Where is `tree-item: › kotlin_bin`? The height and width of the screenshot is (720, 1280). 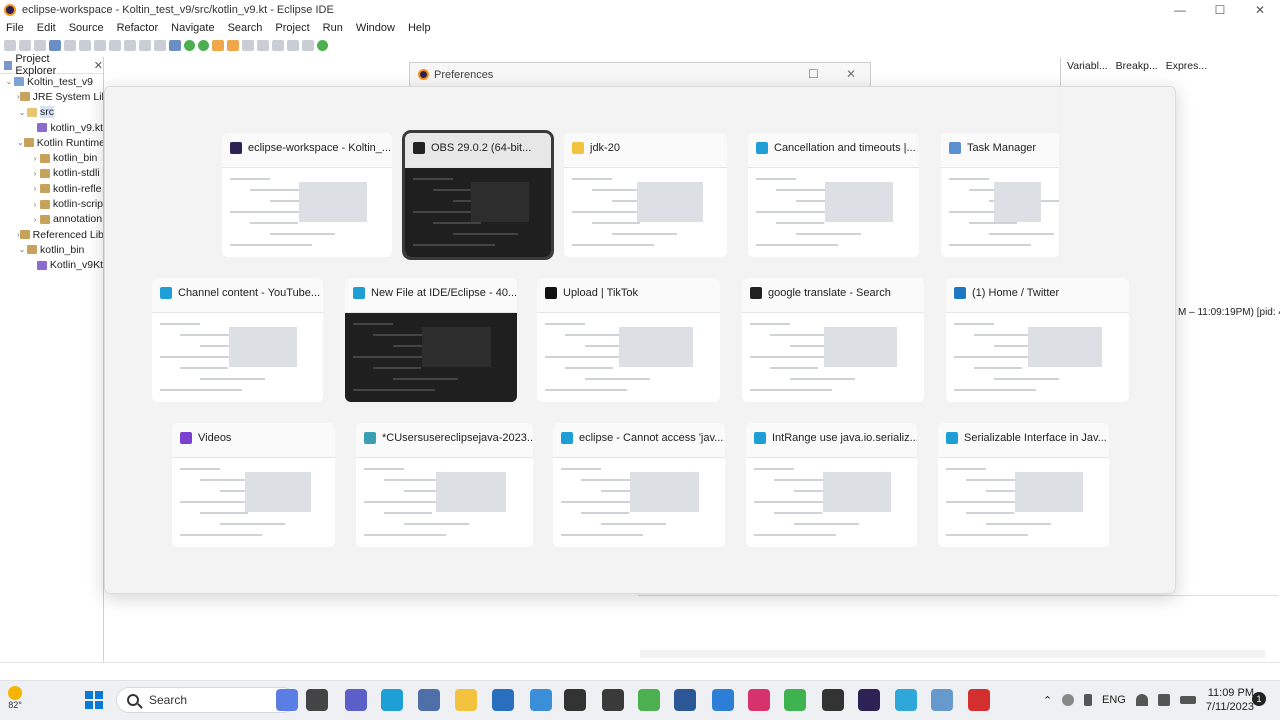 tree-item: › kotlin_bin is located at coordinates (51, 157).